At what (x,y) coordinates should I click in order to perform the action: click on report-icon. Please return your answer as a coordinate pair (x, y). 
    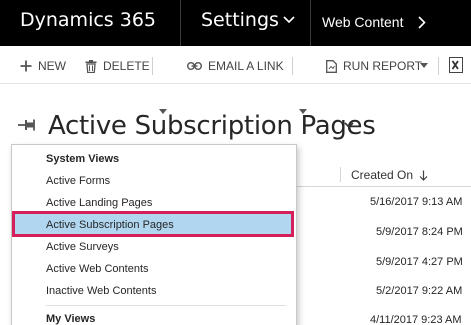
    Looking at the image, I should click on (331, 66).